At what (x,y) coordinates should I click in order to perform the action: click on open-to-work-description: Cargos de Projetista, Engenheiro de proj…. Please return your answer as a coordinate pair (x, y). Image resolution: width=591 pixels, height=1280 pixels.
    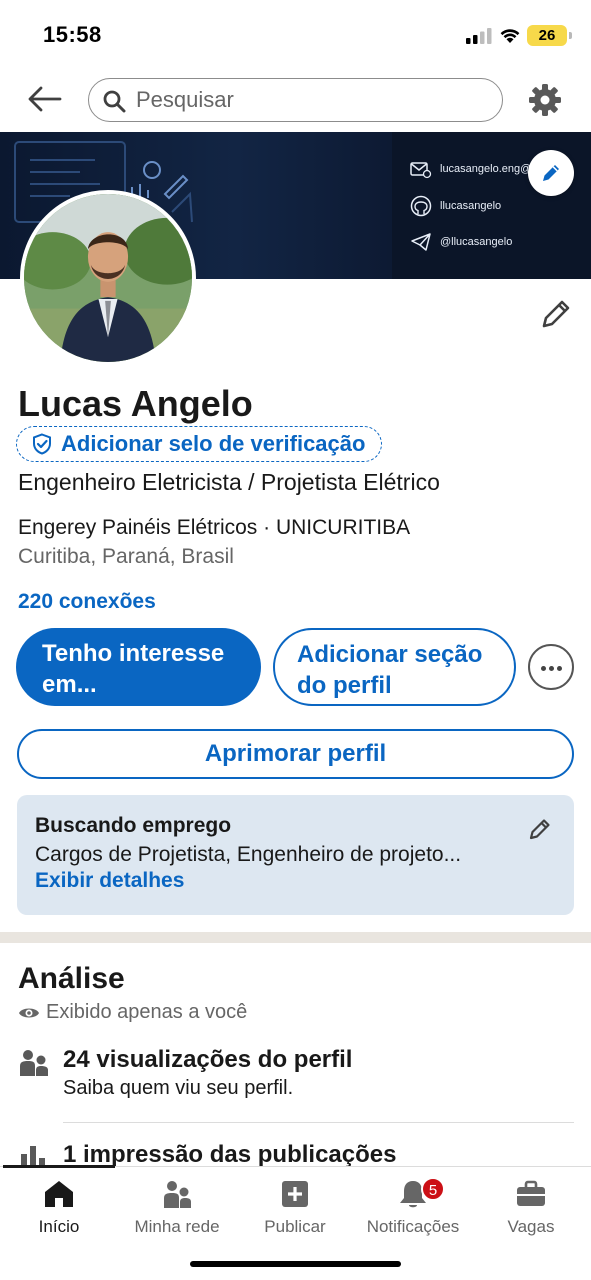
    Looking at the image, I should click on (248, 854).